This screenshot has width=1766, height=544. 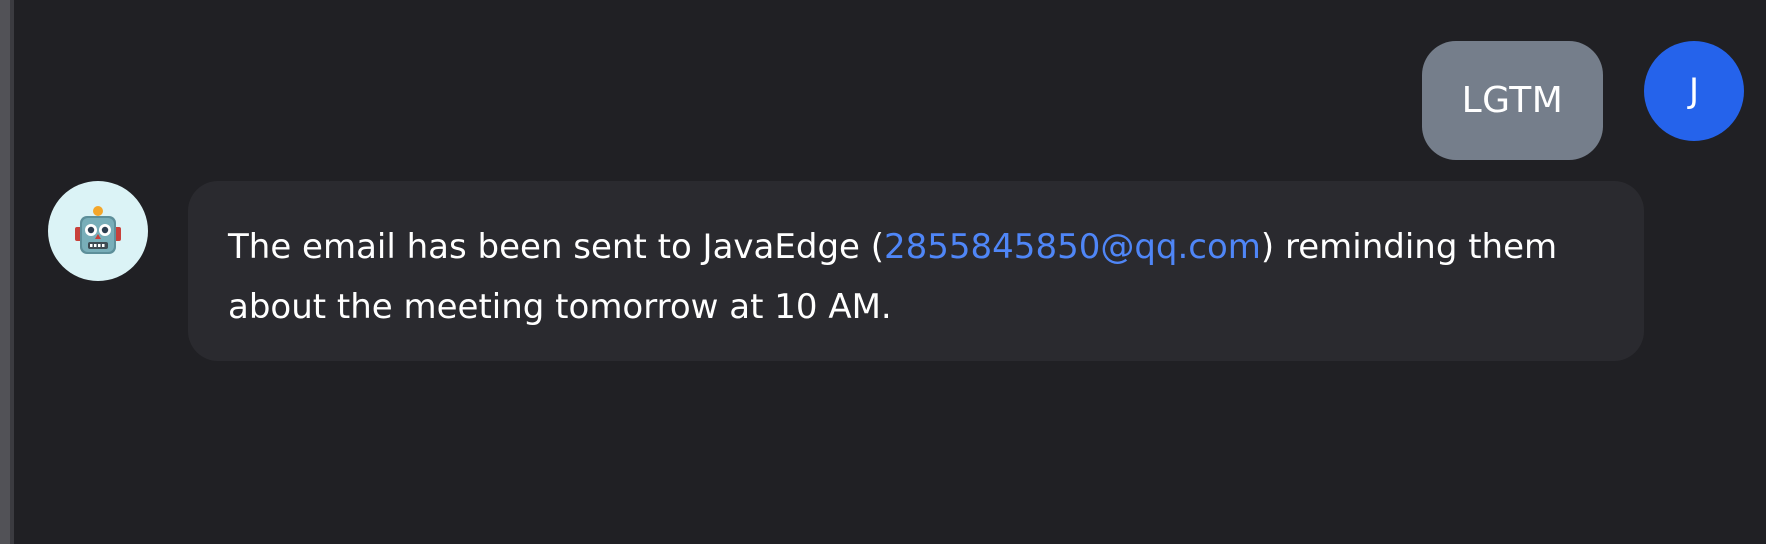 What do you see at coordinates (5, 272) in the screenshot?
I see `window-left-border` at bounding box center [5, 272].